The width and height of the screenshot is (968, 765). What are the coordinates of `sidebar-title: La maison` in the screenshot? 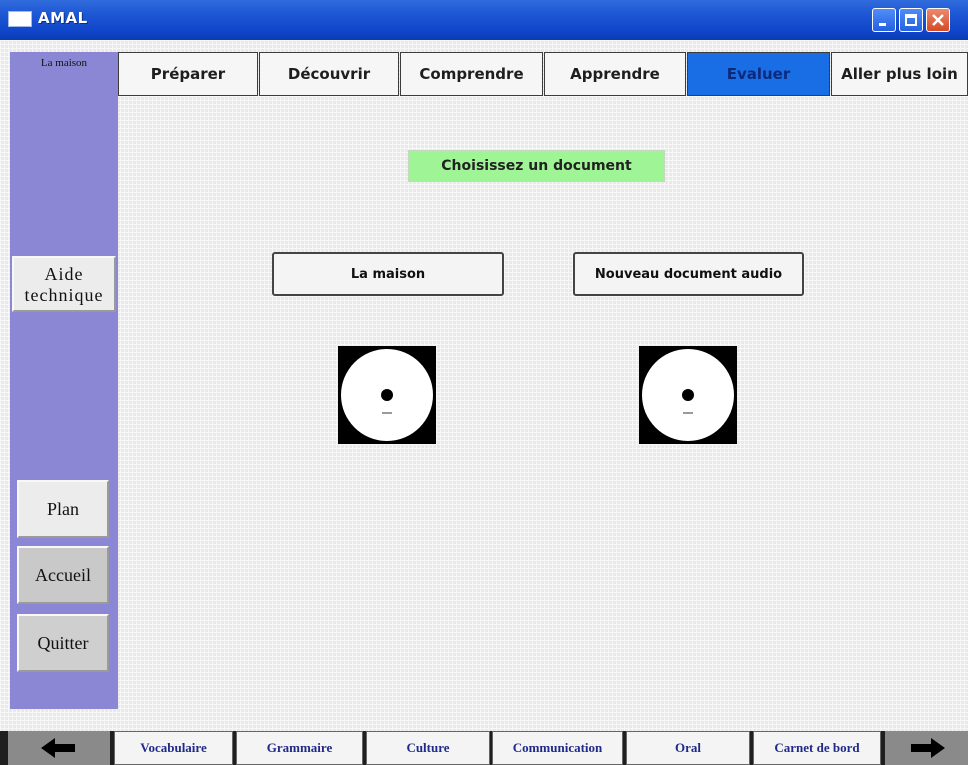 It's located at (64, 63).